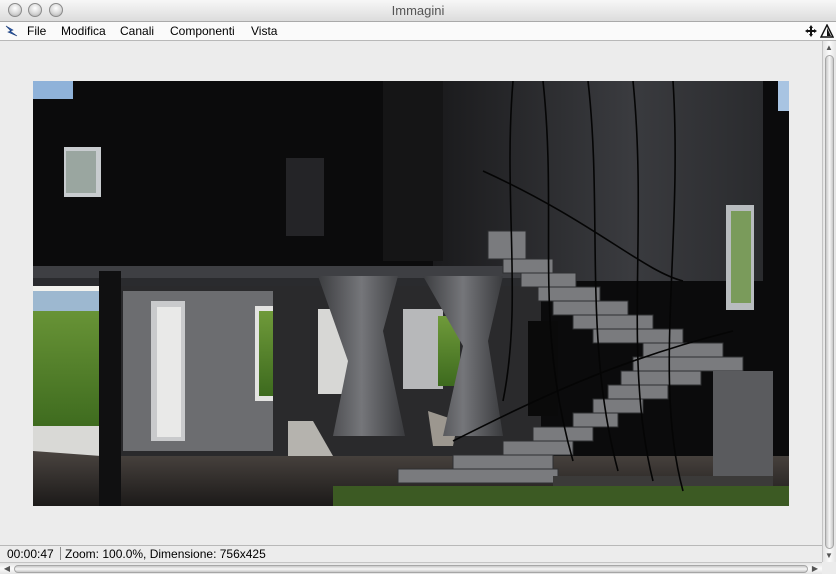 The height and width of the screenshot is (574, 836). Describe the element at coordinates (12, 31) in the screenshot. I see `render-app-icon` at that location.